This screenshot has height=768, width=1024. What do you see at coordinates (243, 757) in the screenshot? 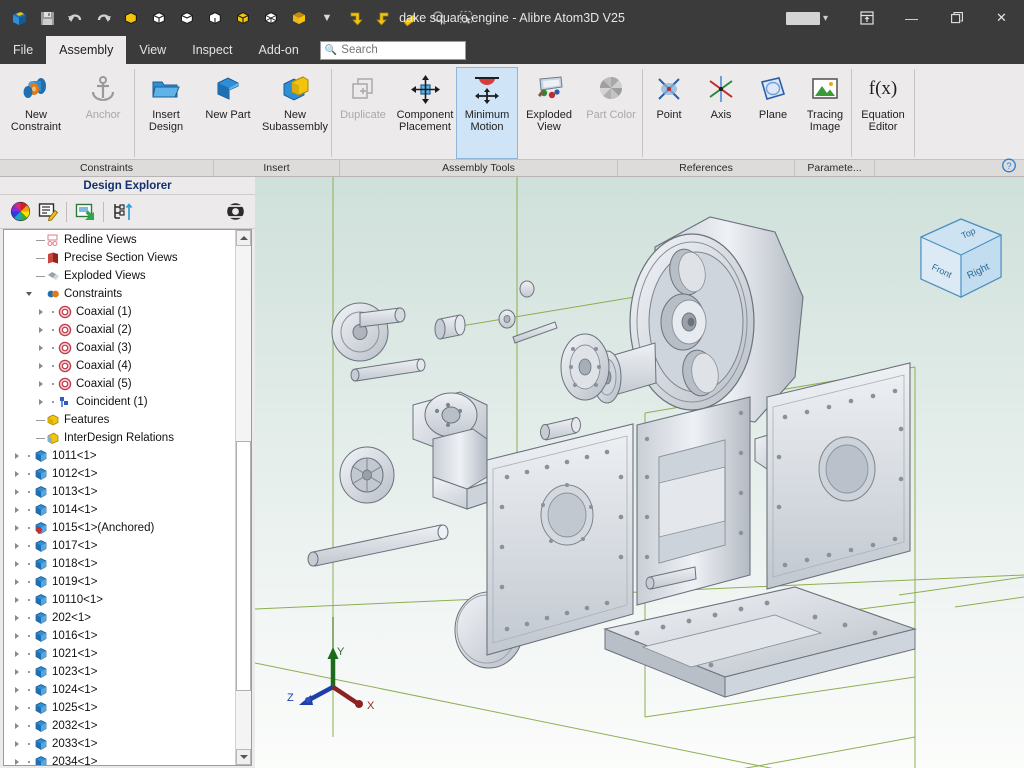
I see `scroll-down-button` at bounding box center [243, 757].